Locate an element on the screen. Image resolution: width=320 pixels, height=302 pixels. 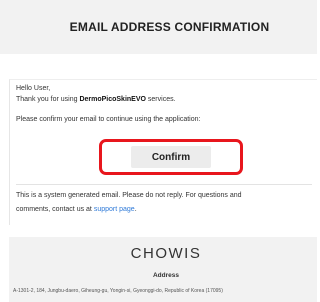
notice-line2-prefix: comments, contact us at is located at coordinates (55, 209).